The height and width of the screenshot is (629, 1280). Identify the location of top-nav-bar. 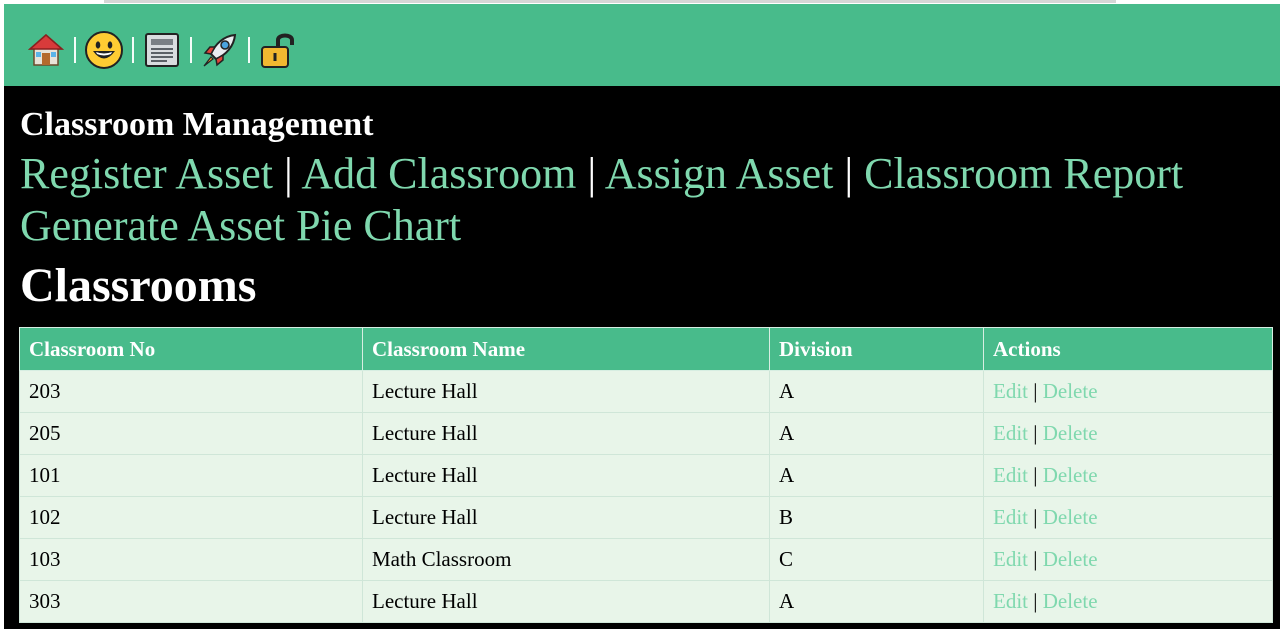
(642, 45).